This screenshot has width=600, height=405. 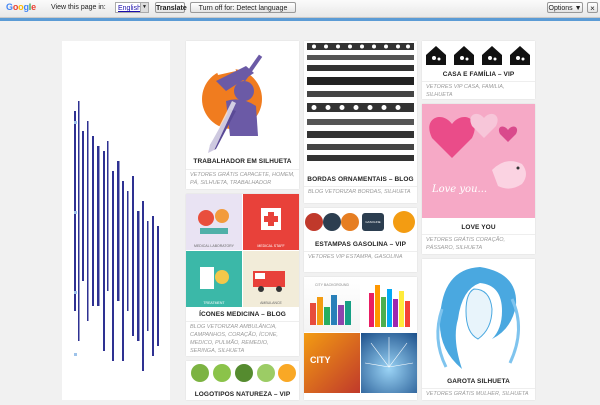 I want to click on city-tile-1: CITY BACKGROUND, so click(x=332, y=304).